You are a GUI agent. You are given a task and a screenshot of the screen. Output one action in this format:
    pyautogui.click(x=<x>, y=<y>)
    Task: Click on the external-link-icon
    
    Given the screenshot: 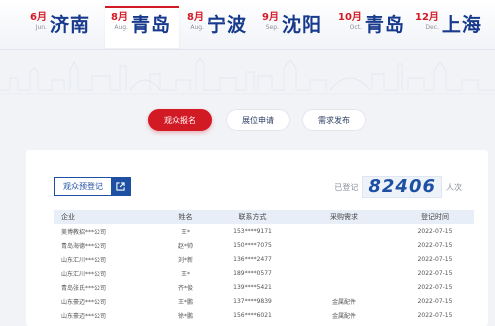 What is the action you would take?
    pyautogui.click(x=120, y=186)
    